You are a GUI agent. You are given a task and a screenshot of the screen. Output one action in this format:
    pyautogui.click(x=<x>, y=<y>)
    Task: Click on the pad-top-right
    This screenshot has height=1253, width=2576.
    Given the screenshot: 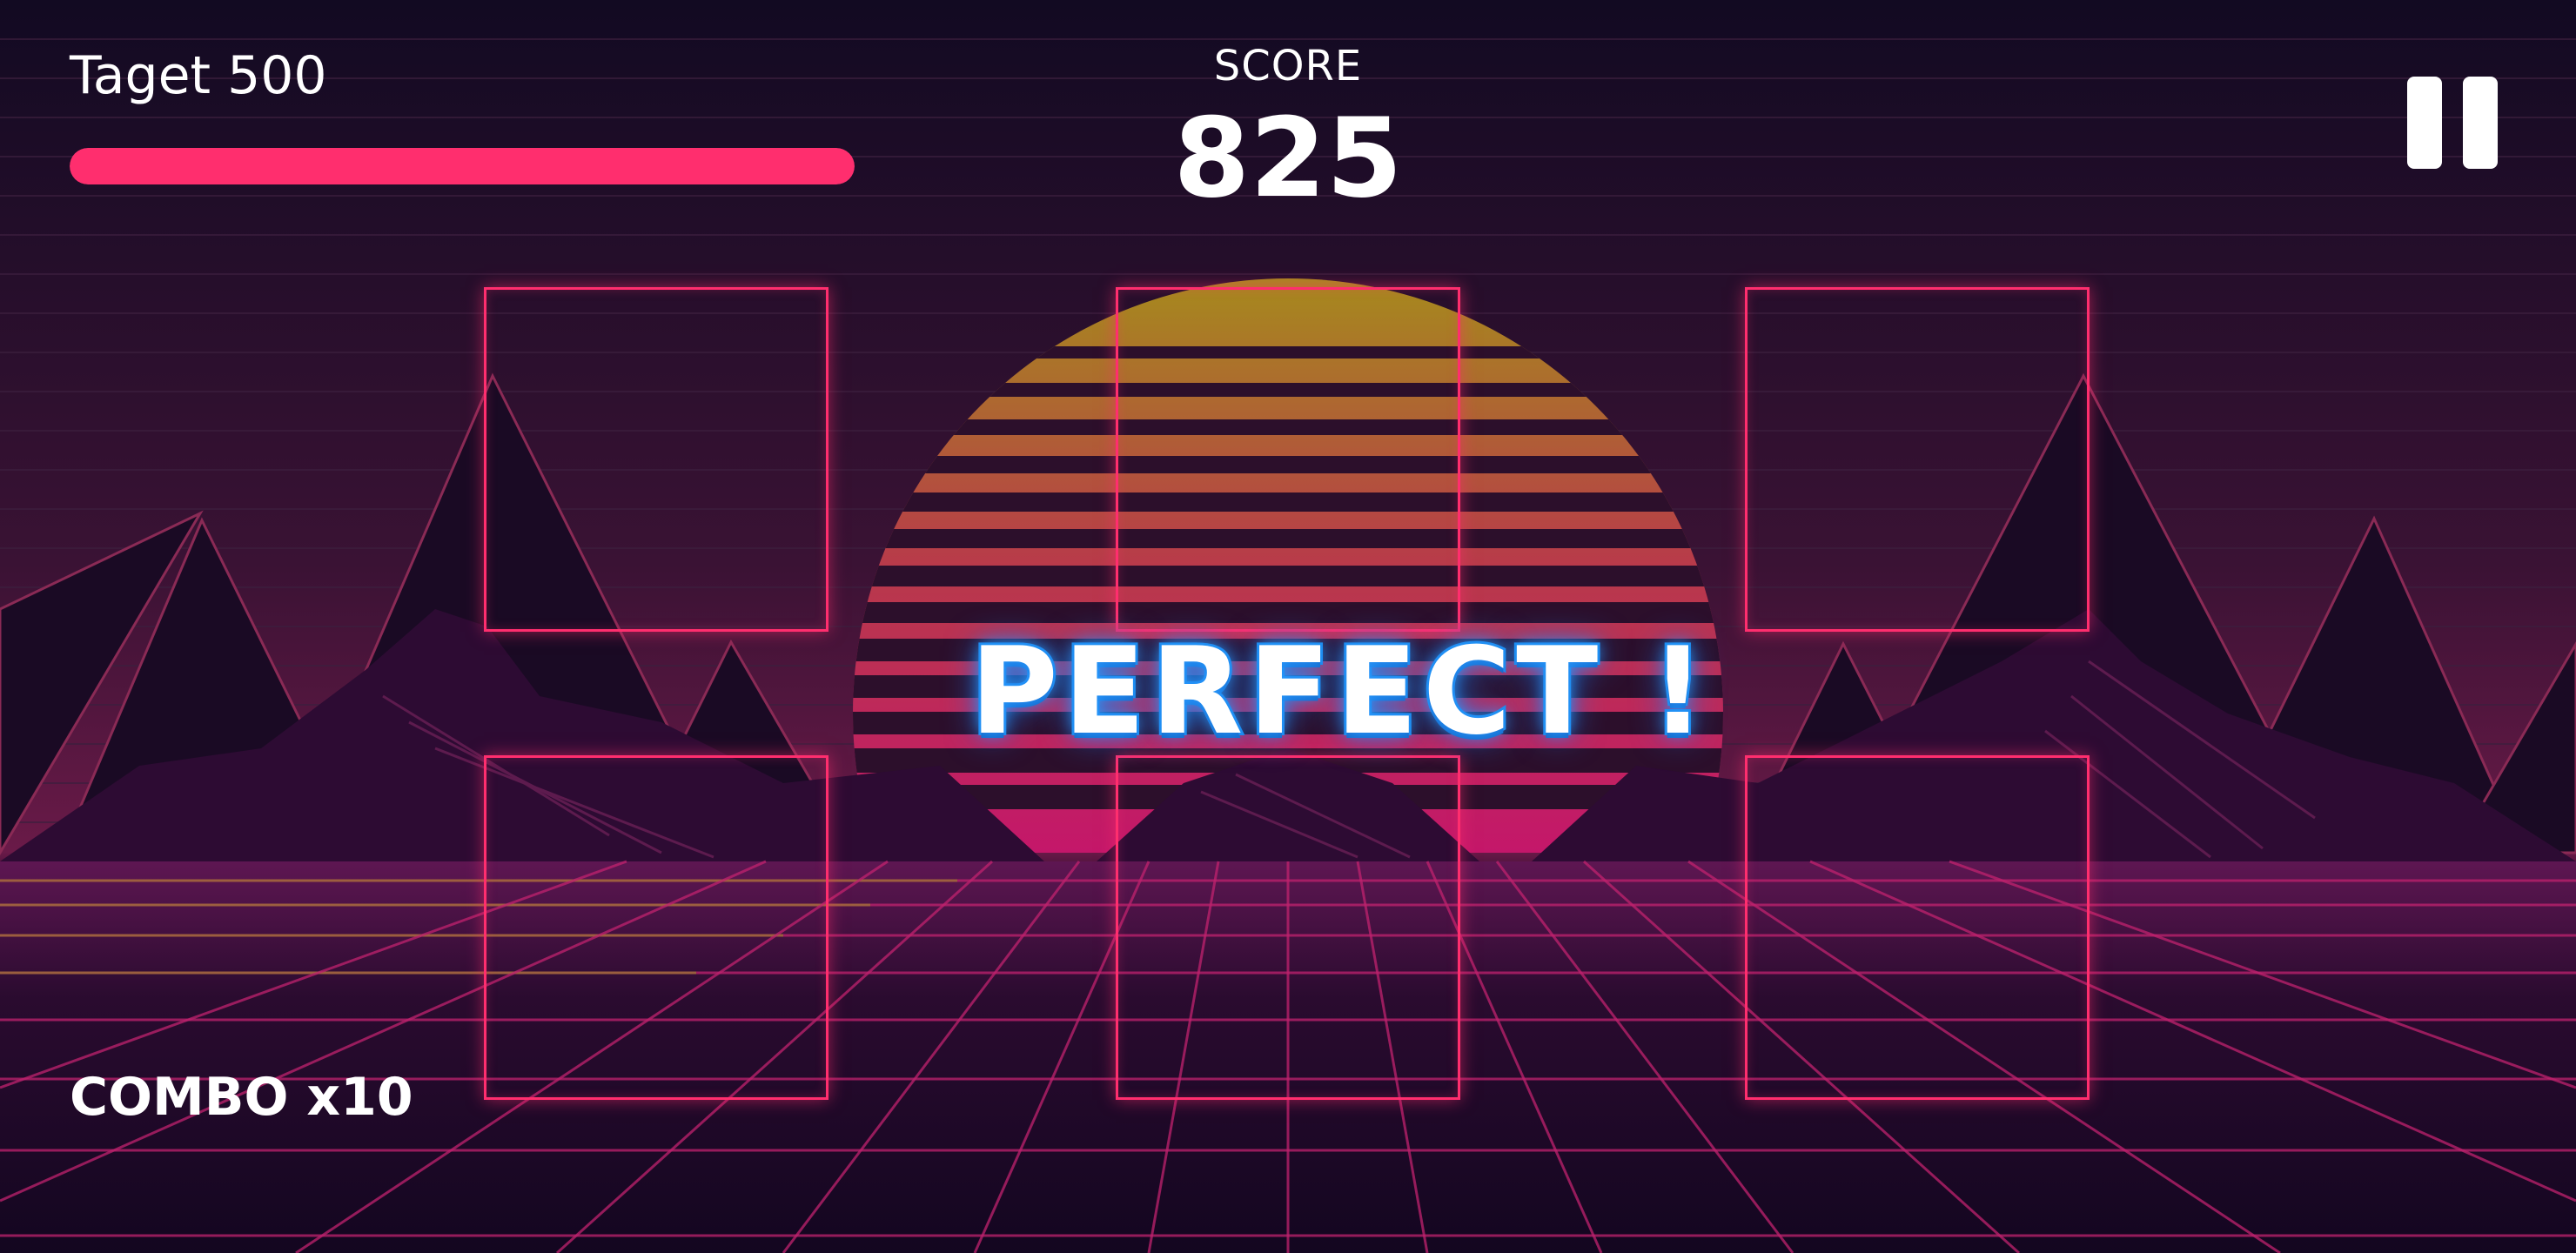 What is the action you would take?
    pyautogui.click(x=1918, y=459)
    